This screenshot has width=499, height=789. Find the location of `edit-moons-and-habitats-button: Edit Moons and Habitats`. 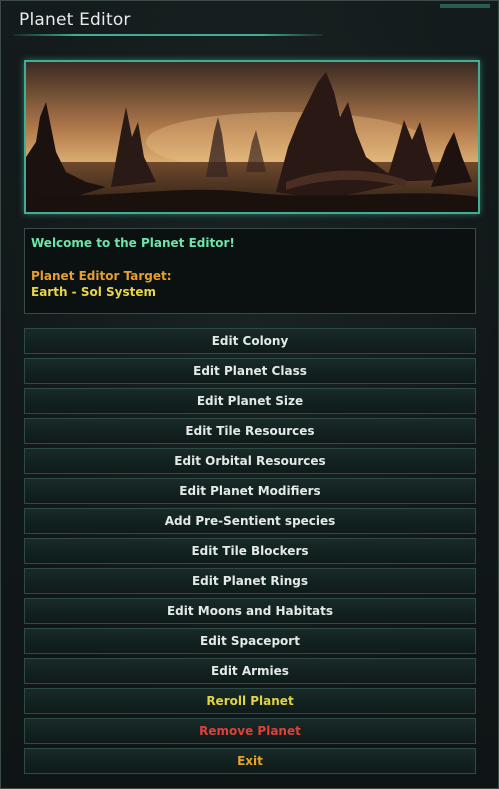

edit-moons-and-habitats-button: Edit Moons and Habitats is located at coordinates (250, 611).